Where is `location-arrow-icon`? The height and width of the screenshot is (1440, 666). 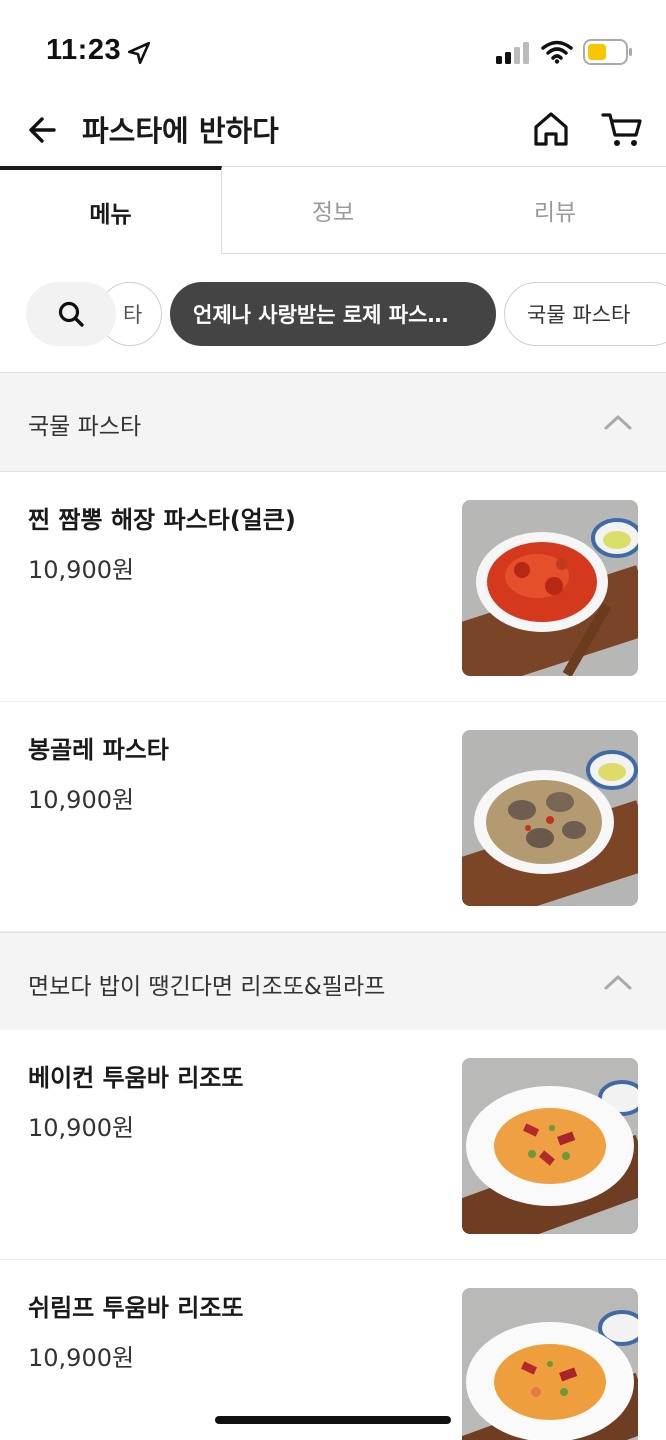
location-arrow-icon is located at coordinates (139, 53).